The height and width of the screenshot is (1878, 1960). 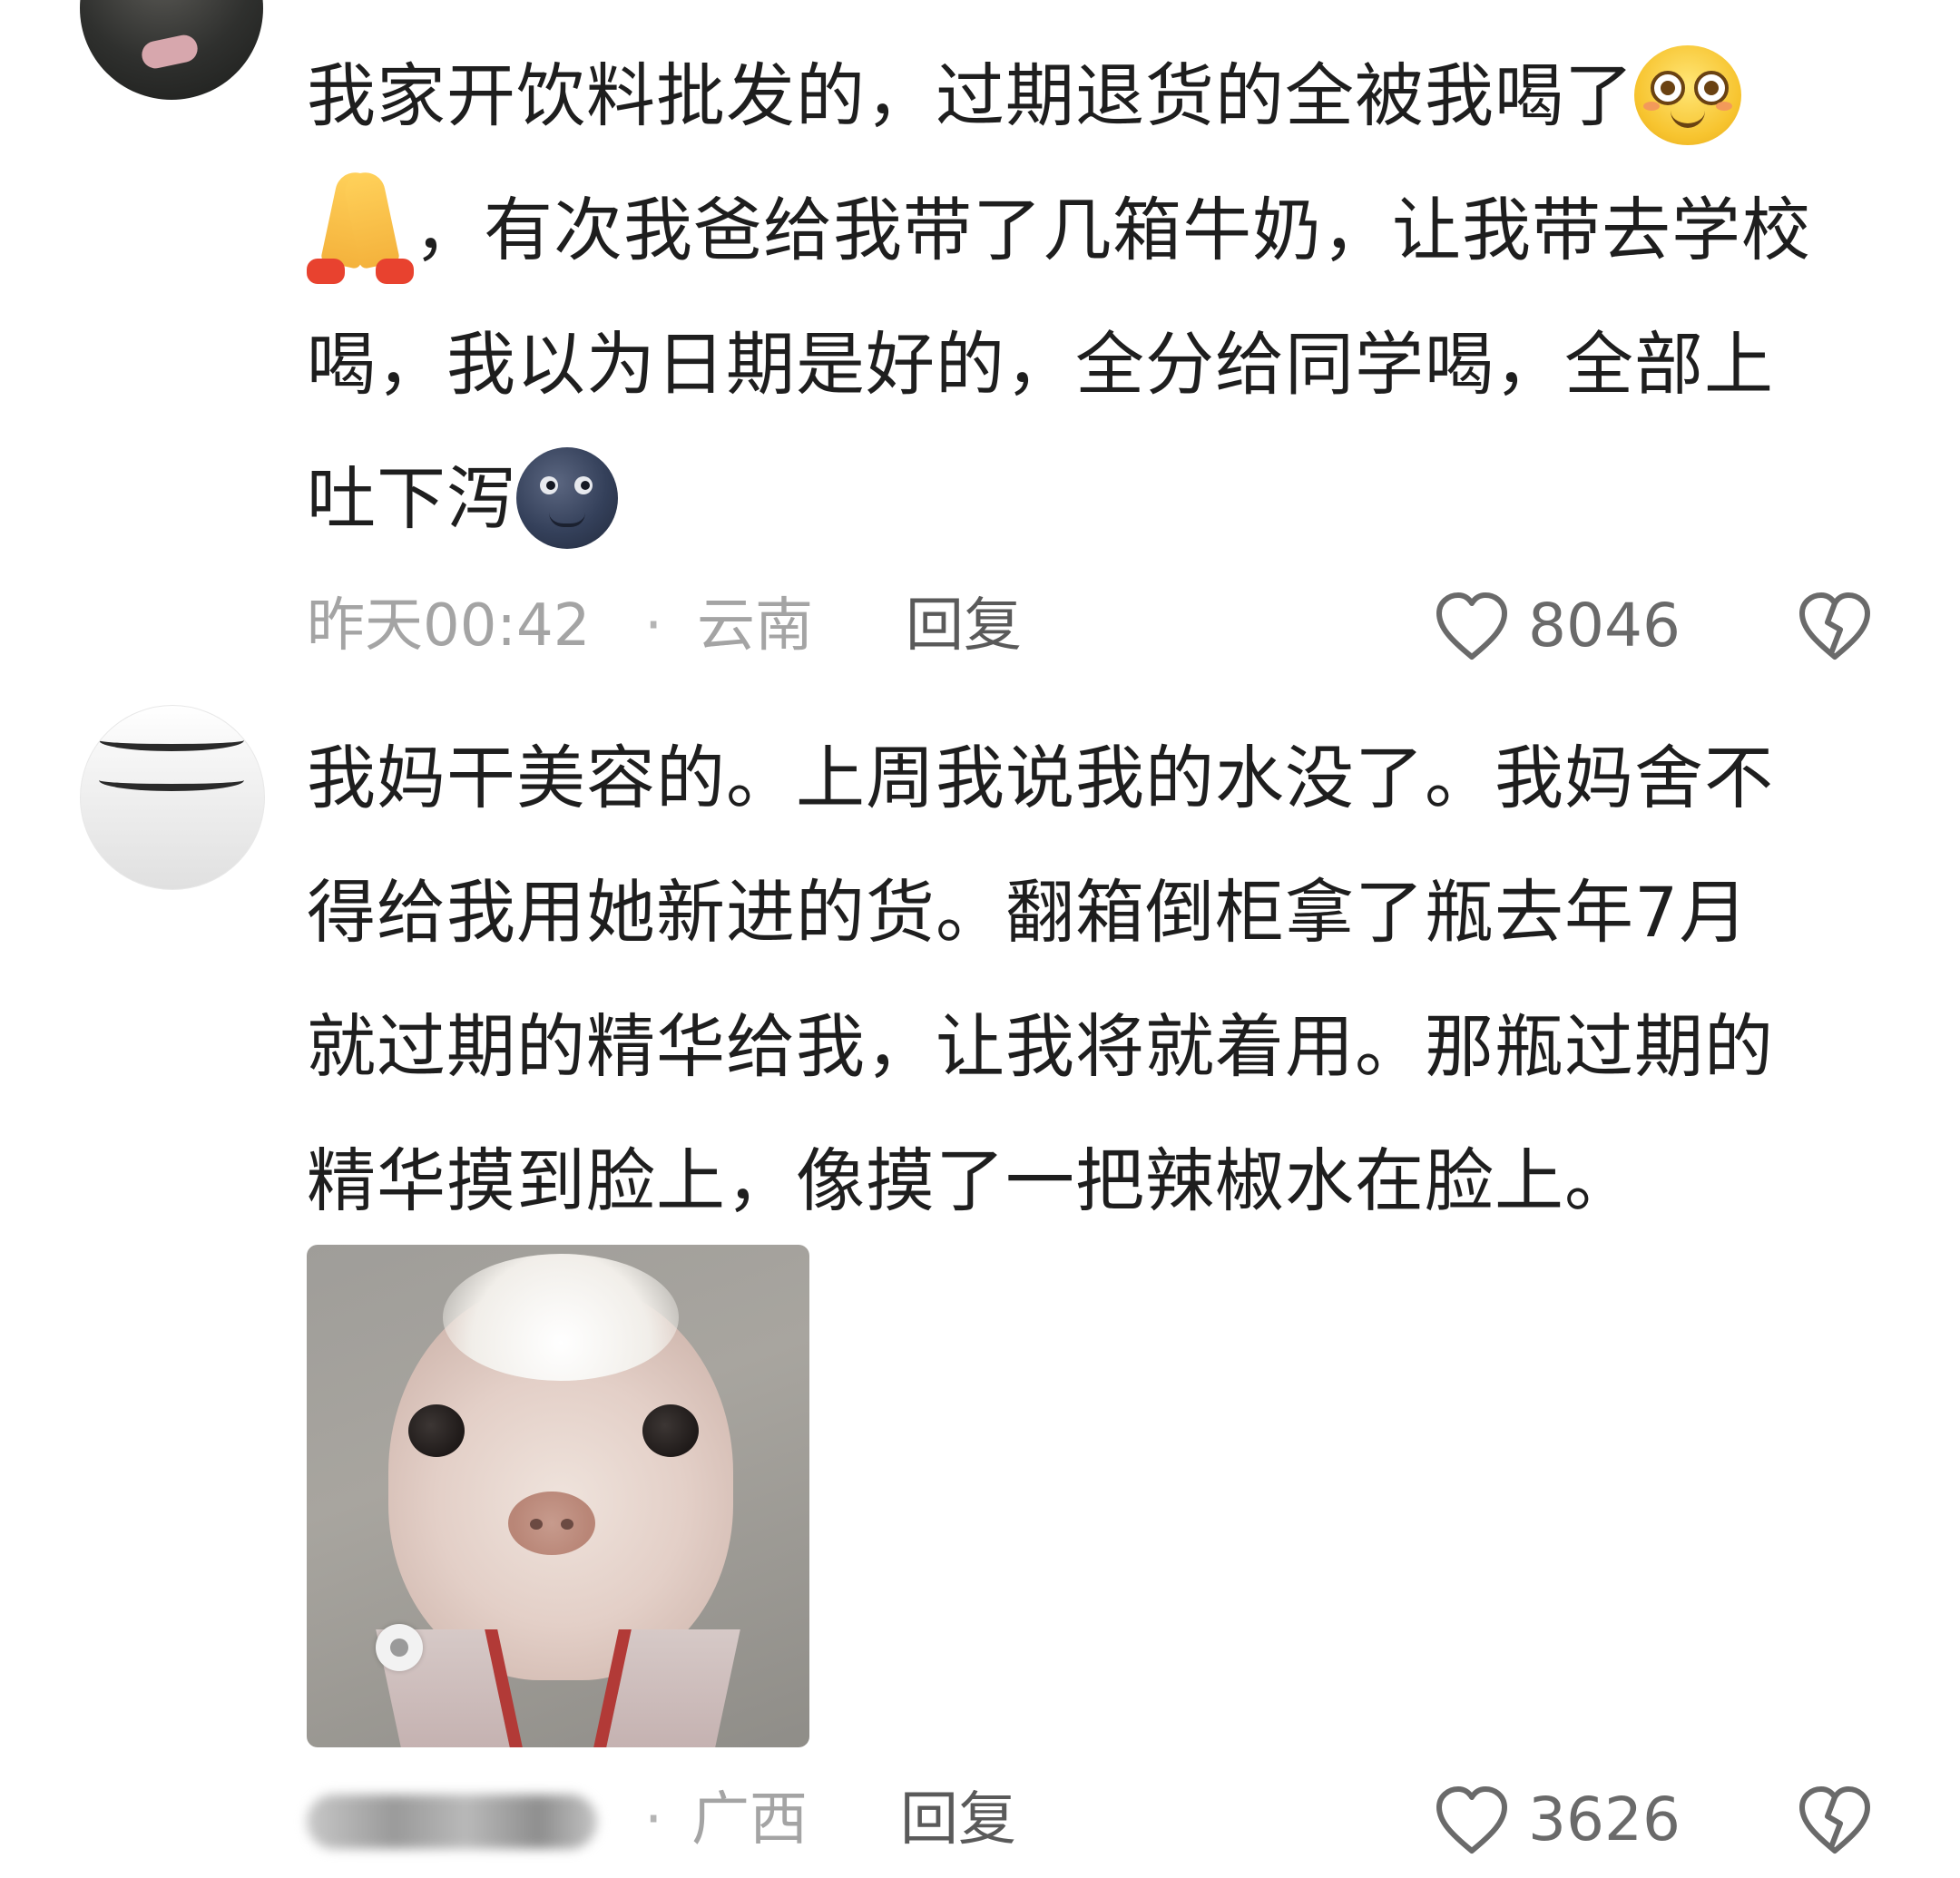 What do you see at coordinates (1110, 626) in the screenshot?
I see `comment-meta: 昨天00:42 · 云南 回复 8046` at bounding box center [1110, 626].